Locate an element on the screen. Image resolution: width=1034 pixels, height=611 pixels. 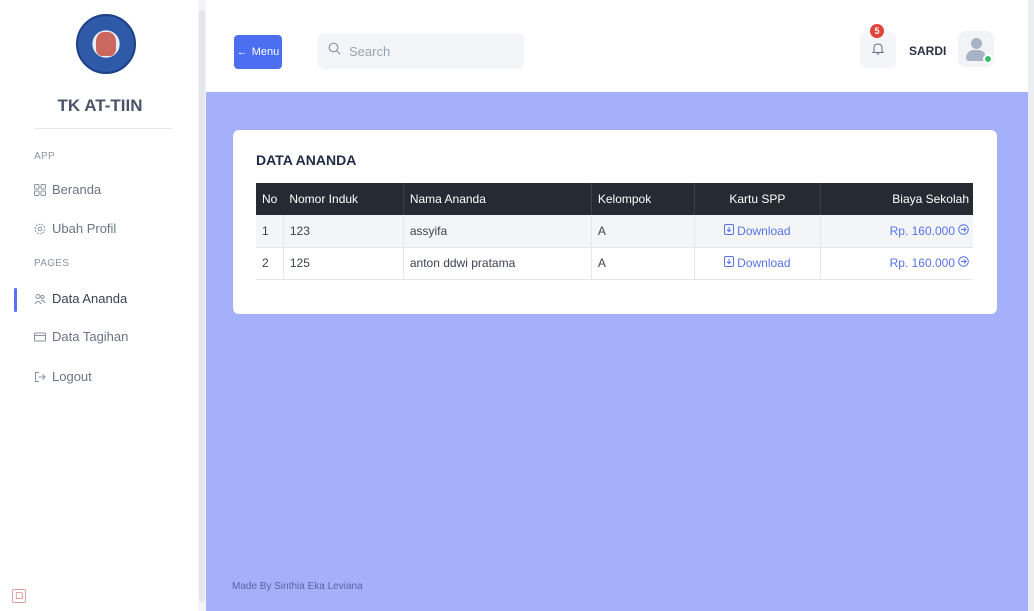
cell-no: 2 is located at coordinates (270, 263).